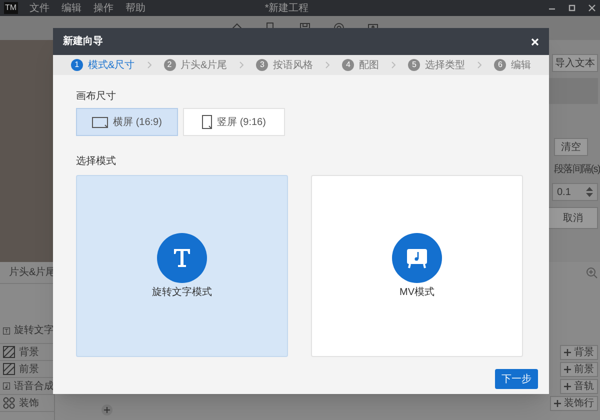 This screenshot has height=420, width=600. What do you see at coordinates (414, 65) in the screenshot?
I see `step-number: 5` at bounding box center [414, 65].